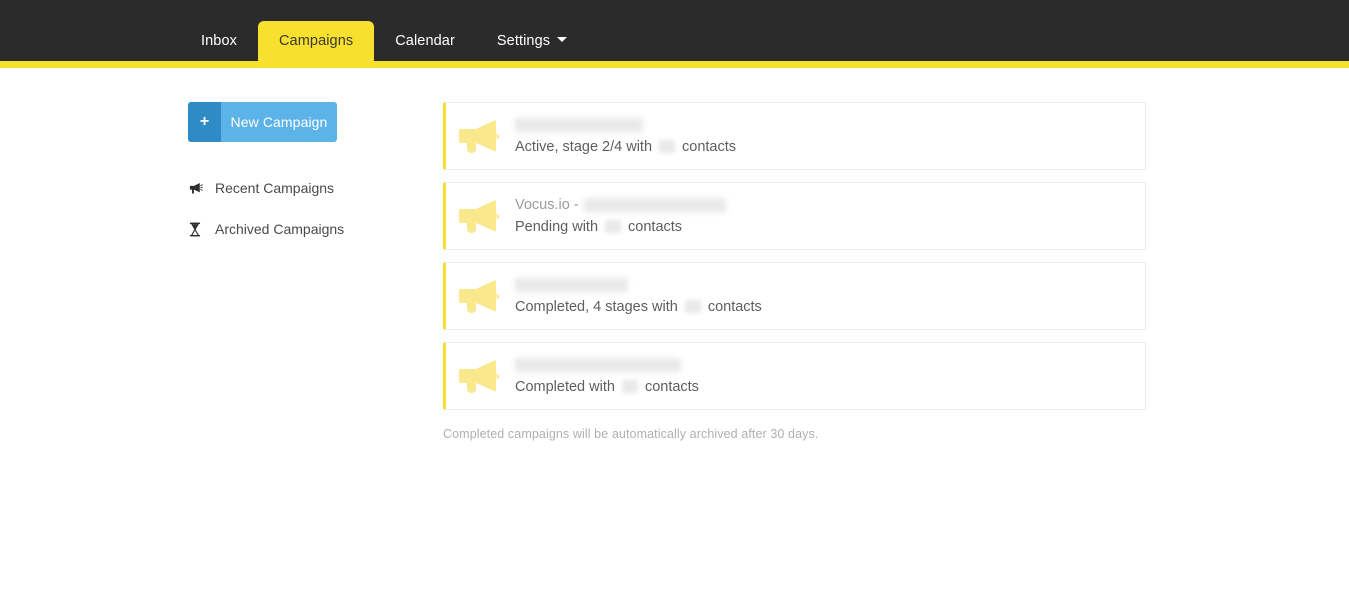  I want to click on sidebar-item-archived-campaigns: Archived Campaigns, so click(291, 229).